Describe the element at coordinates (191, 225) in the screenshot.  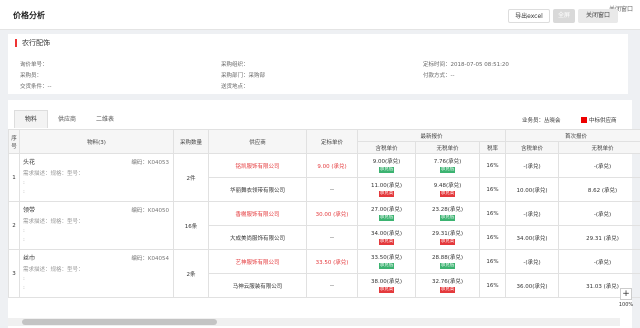
I see `purchase-qty: 16条` at that location.